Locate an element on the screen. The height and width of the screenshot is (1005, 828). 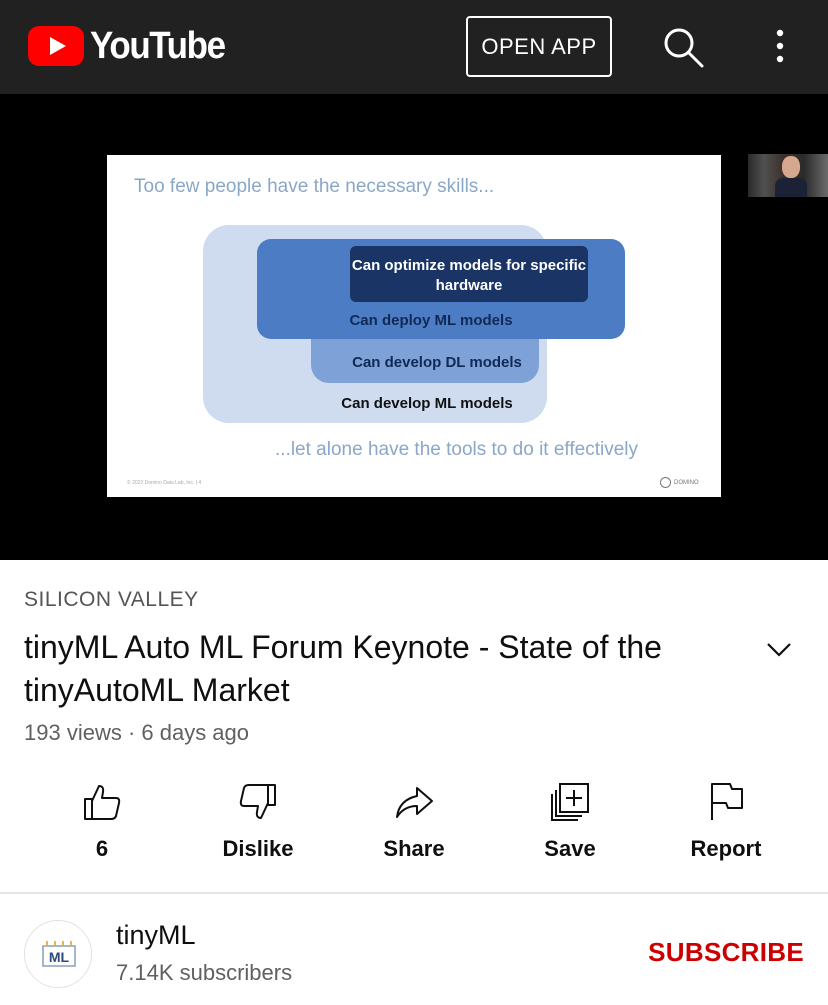
like-button: 6 is located at coordinates (102, 826).